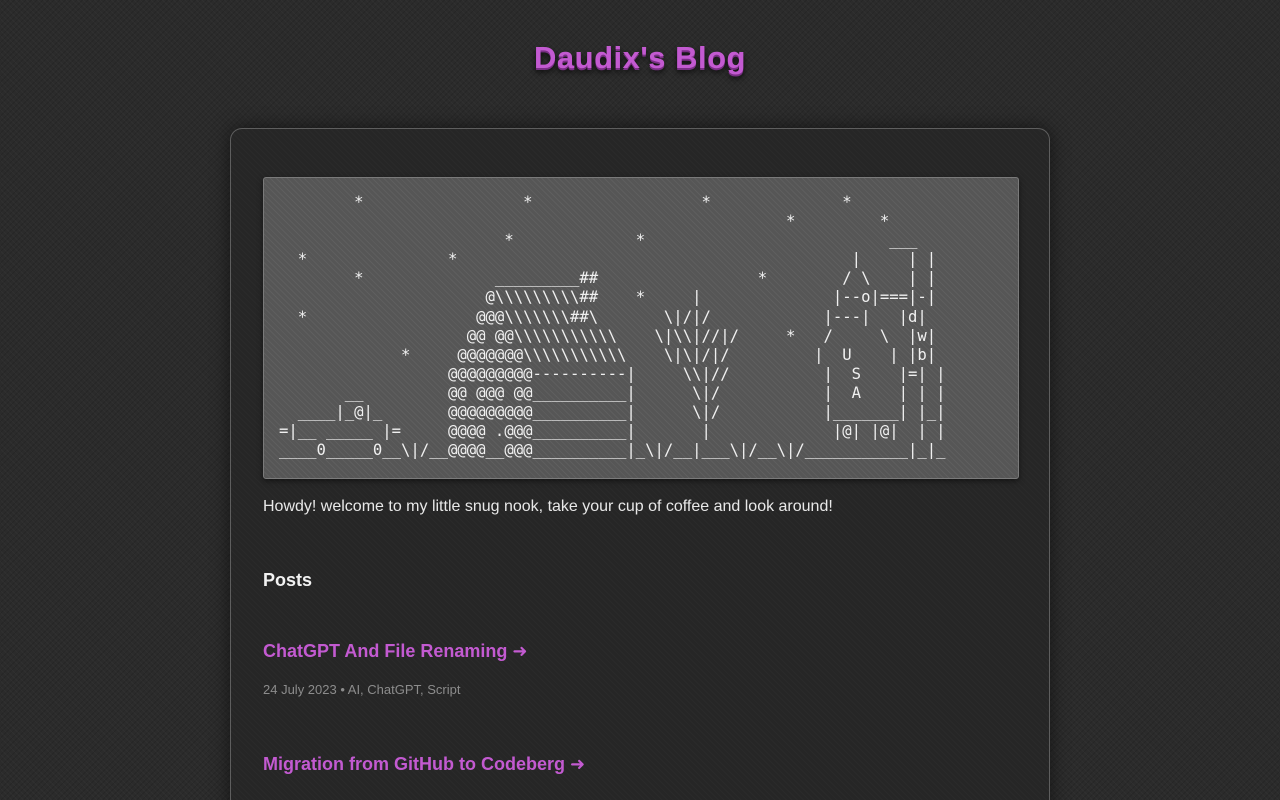  What do you see at coordinates (424, 764) in the screenshot?
I see `post-title-link: Migration from GitHub to Codeberg ➜` at bounding box center [424, 764].